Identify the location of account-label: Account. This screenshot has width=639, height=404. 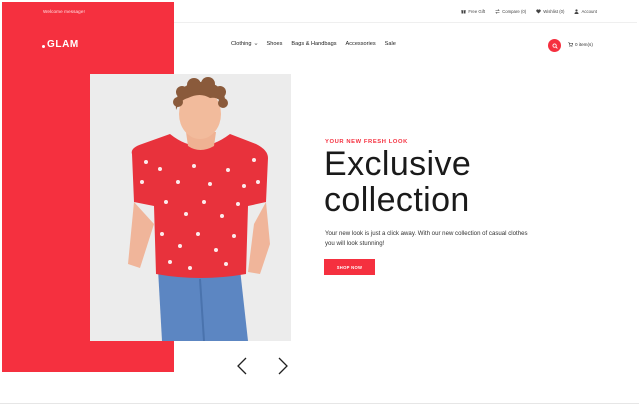
(589, 11).